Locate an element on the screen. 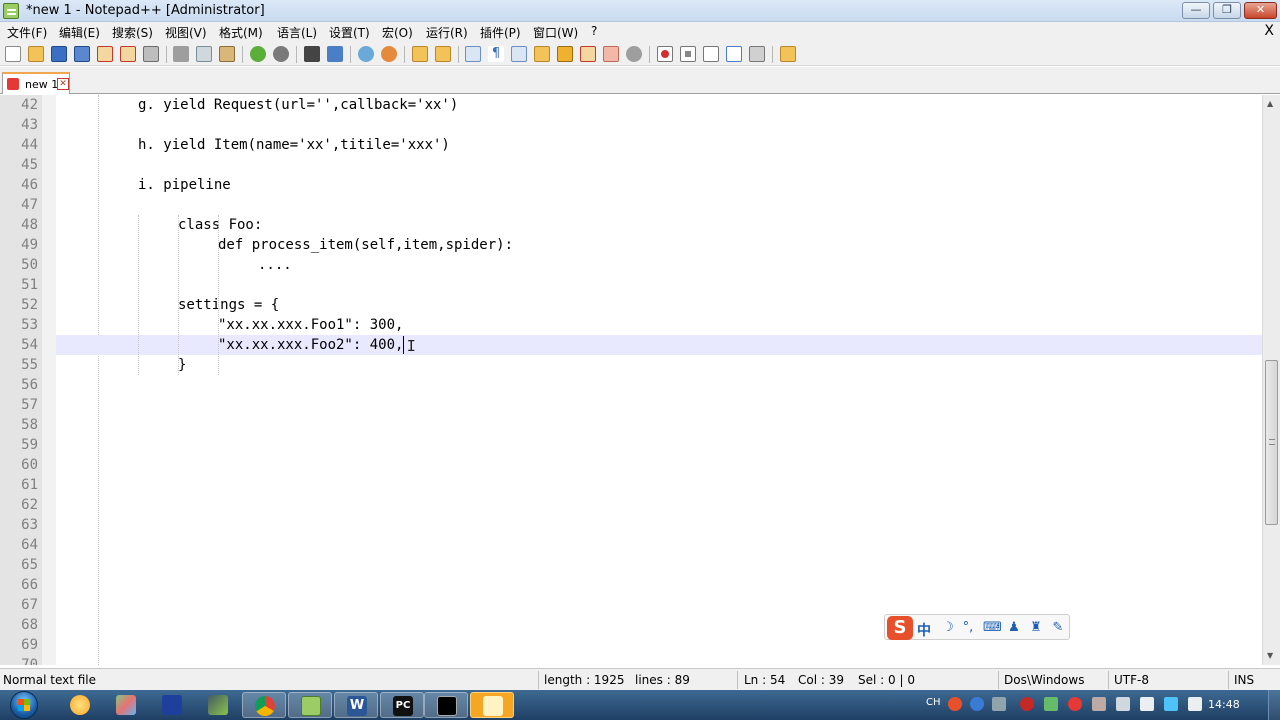  show-all-chars-icon: ¶ is located at coordinates (496, 54).